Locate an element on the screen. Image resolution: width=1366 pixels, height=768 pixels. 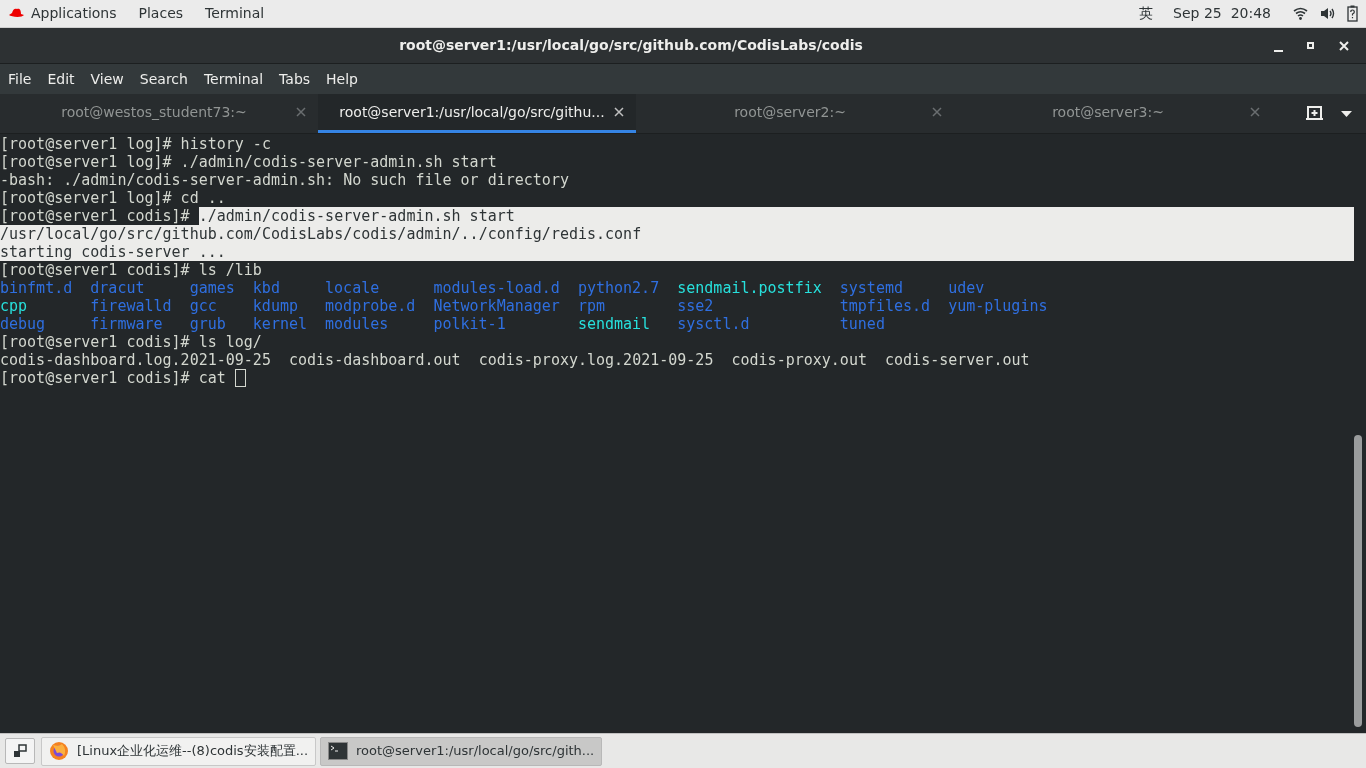
top-menu: Terminal is located at coordinates (235, 13).